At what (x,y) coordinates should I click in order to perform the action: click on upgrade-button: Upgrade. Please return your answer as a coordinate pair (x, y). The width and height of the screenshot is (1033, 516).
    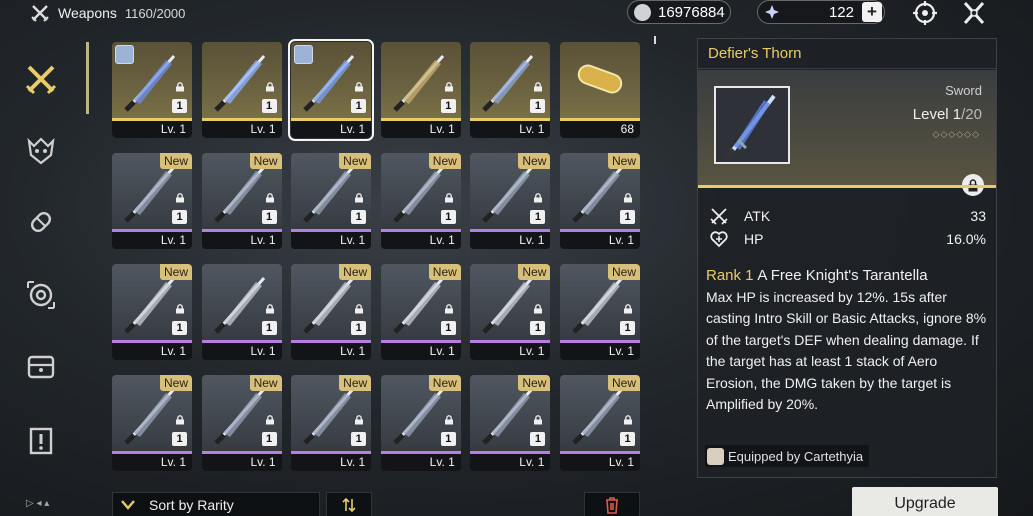
    Looking at the image, I should click on (925, 501).